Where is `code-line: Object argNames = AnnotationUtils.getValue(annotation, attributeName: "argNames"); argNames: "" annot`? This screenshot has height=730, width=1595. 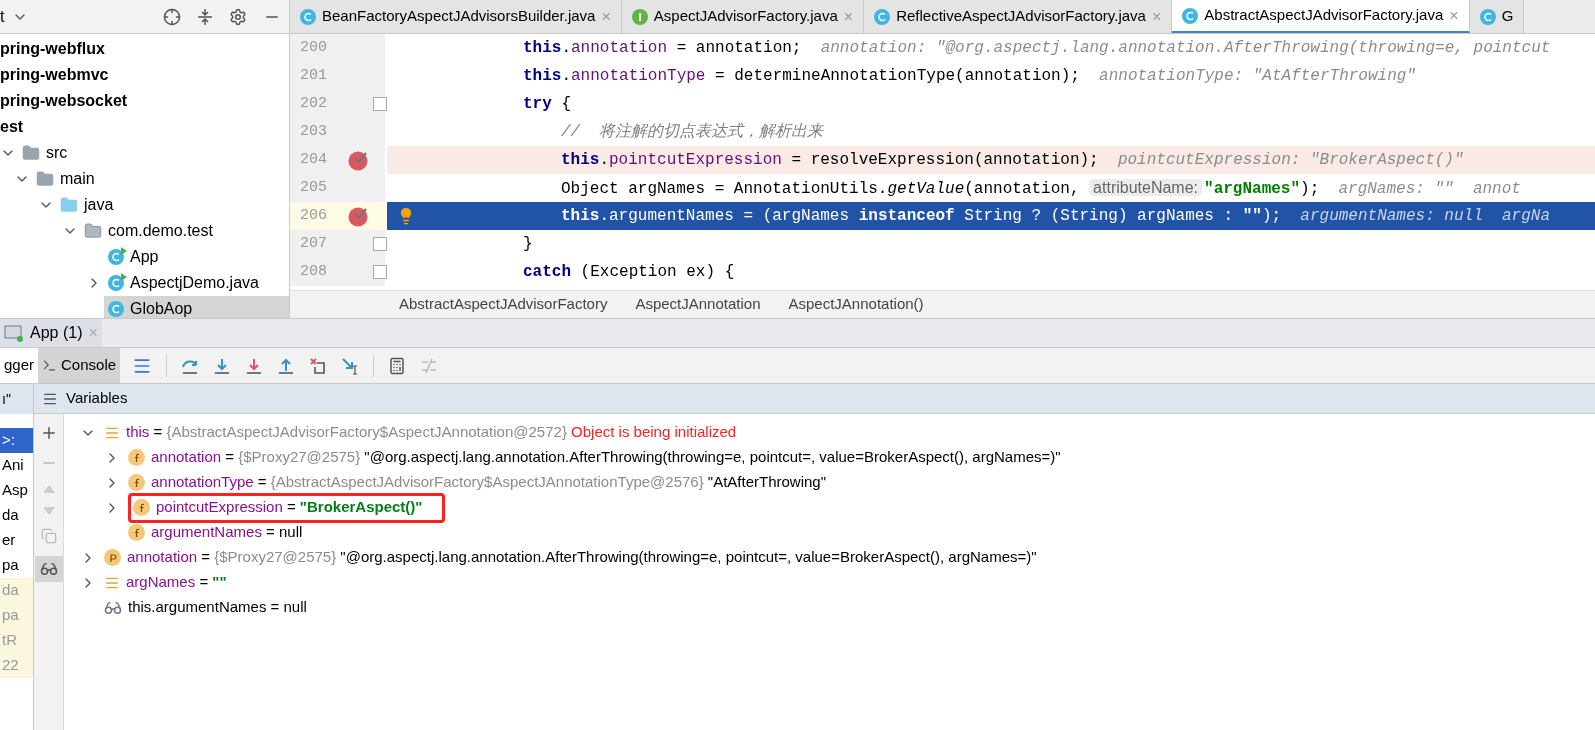 code-line: Object argNames = AnnotationUtils.getValue(annotation, attributeName: "argNames"); argNames: "" annot is located at coordinates (1041, 188).